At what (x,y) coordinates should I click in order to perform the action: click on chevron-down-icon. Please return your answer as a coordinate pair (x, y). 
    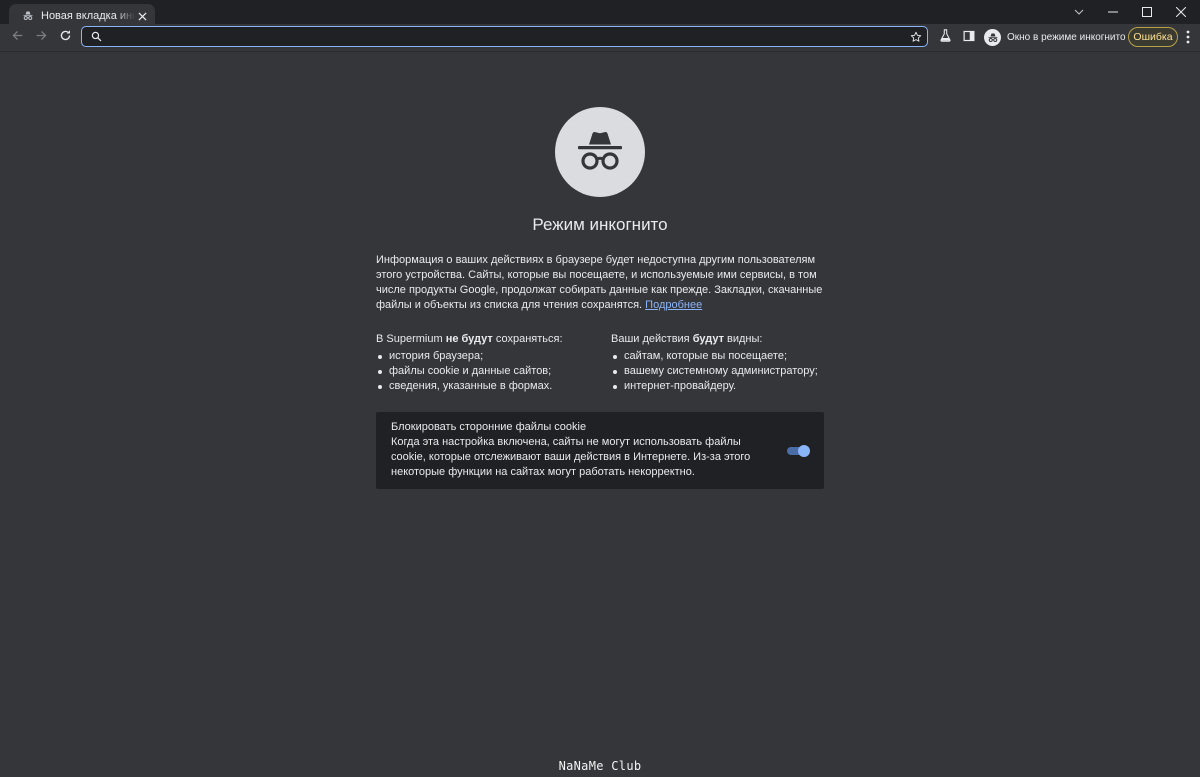
    Looking at the image, I should click on (1079, 12).